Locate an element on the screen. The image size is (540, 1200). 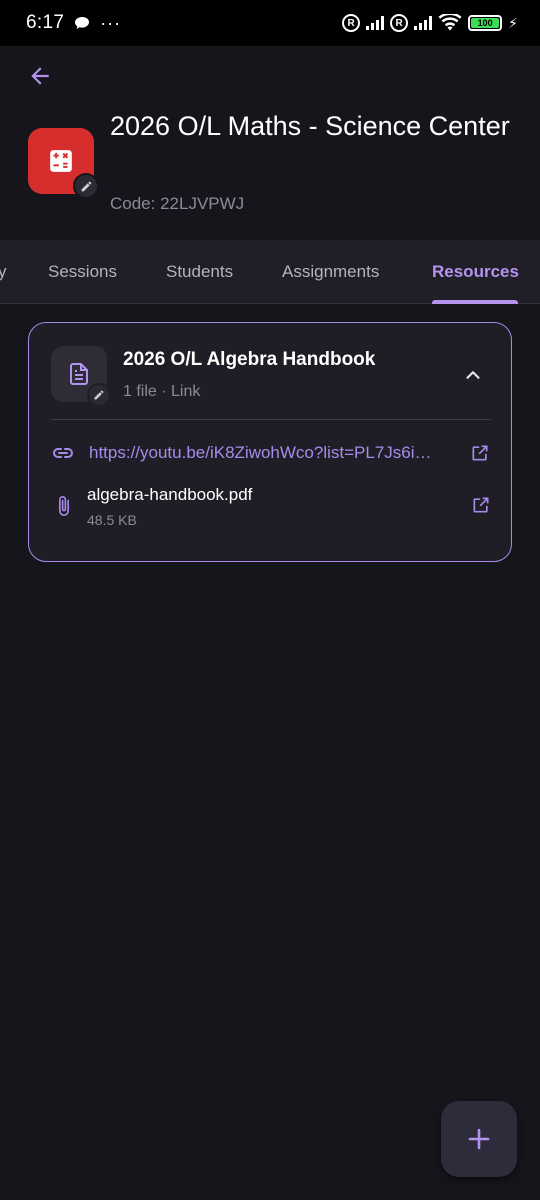
file-name: algebra-handbook.pdf is located at coordinates (170, 494).